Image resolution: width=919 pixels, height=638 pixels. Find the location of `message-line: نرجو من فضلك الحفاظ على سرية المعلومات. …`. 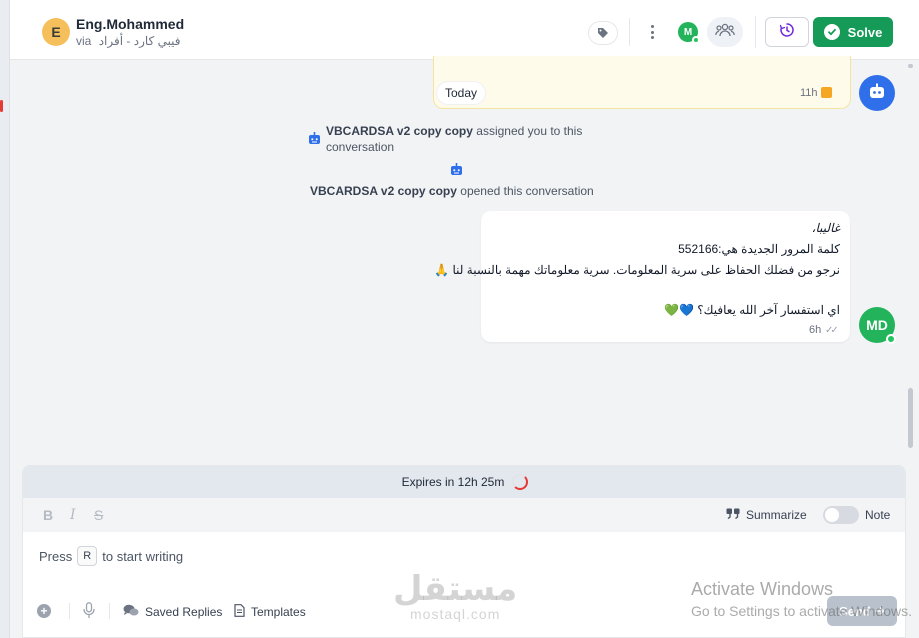

message-line: نرجو من فضلك الحفاظ على سرية المعلومات. … is located at coordinates (637, 270).